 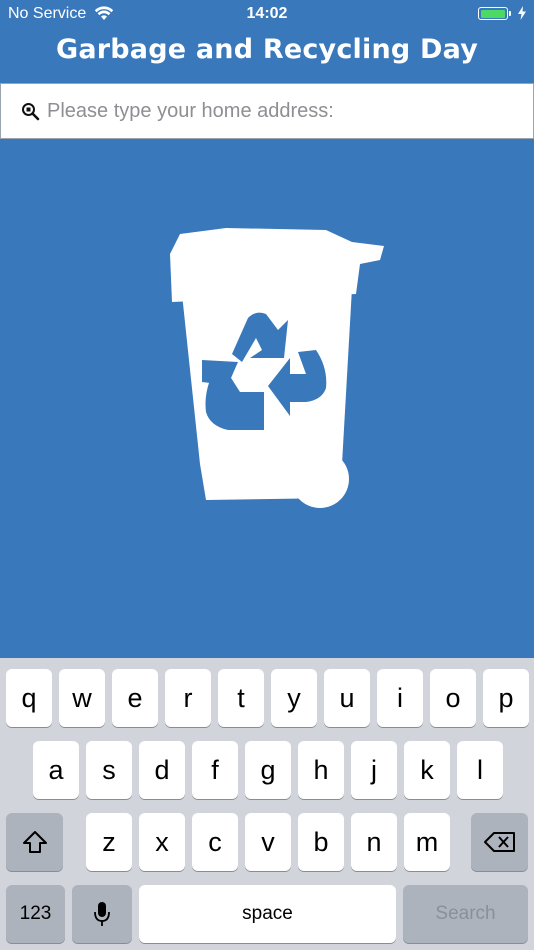 I want to click on key-a: a, so click(x=56, y=770).